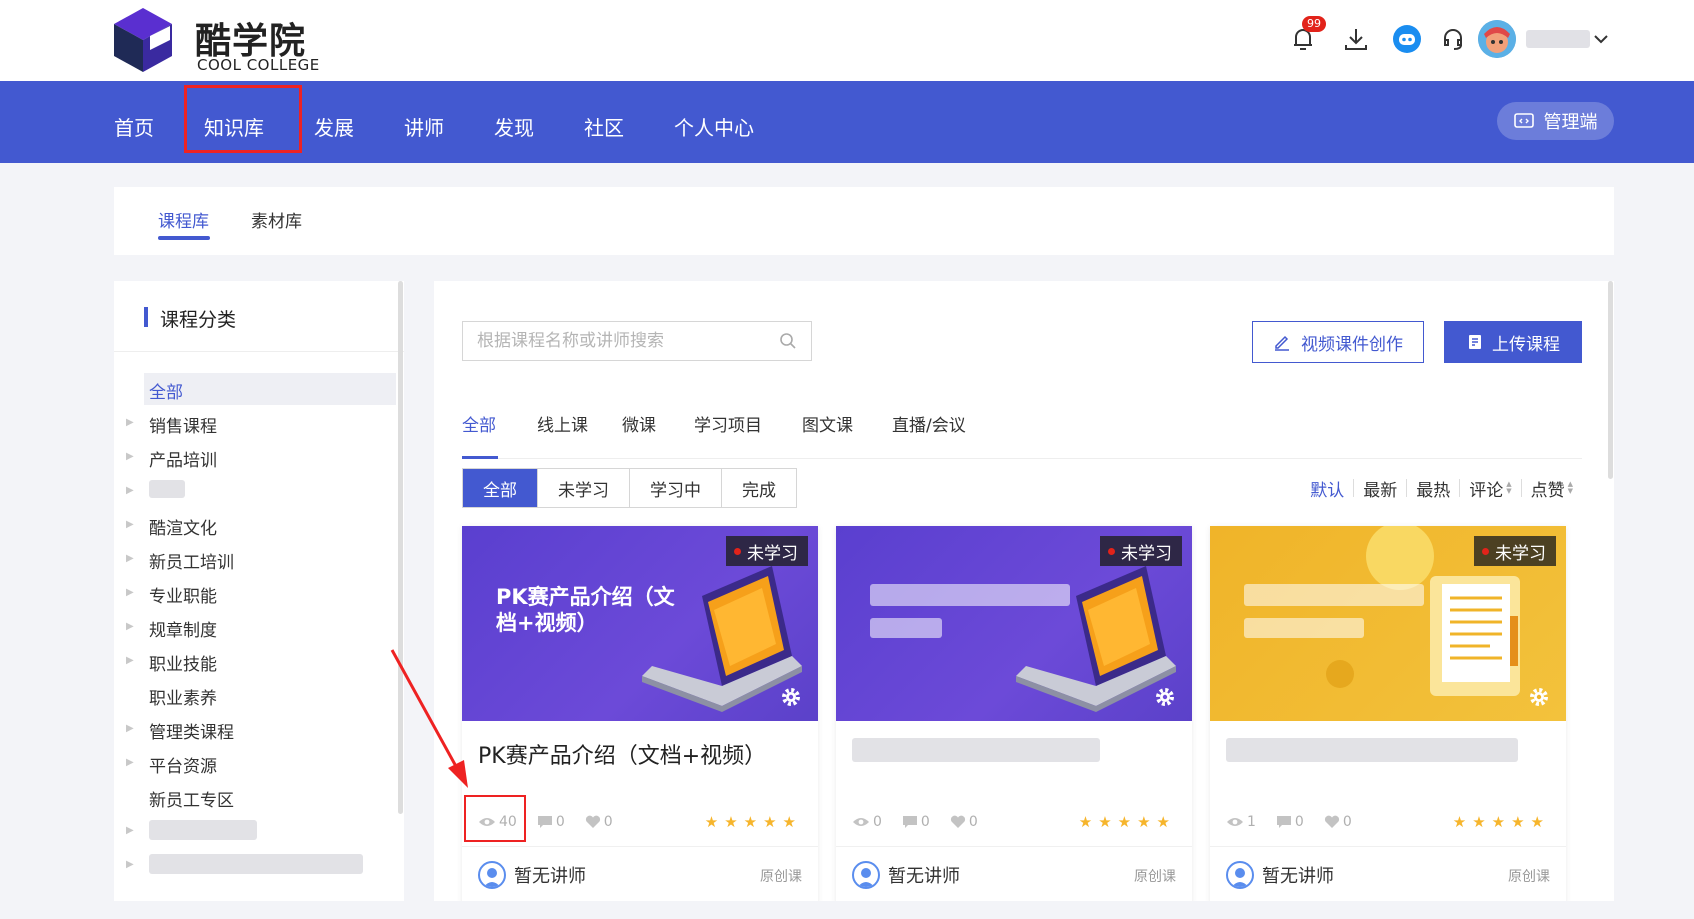 Image resolution: width=1694 pixels, height=919 pixels. What do you see at coordinates (1501, 822) in the screenshot?
I see `rating-stars-icon: ★★★★★` at bounding box center [1501, 822].